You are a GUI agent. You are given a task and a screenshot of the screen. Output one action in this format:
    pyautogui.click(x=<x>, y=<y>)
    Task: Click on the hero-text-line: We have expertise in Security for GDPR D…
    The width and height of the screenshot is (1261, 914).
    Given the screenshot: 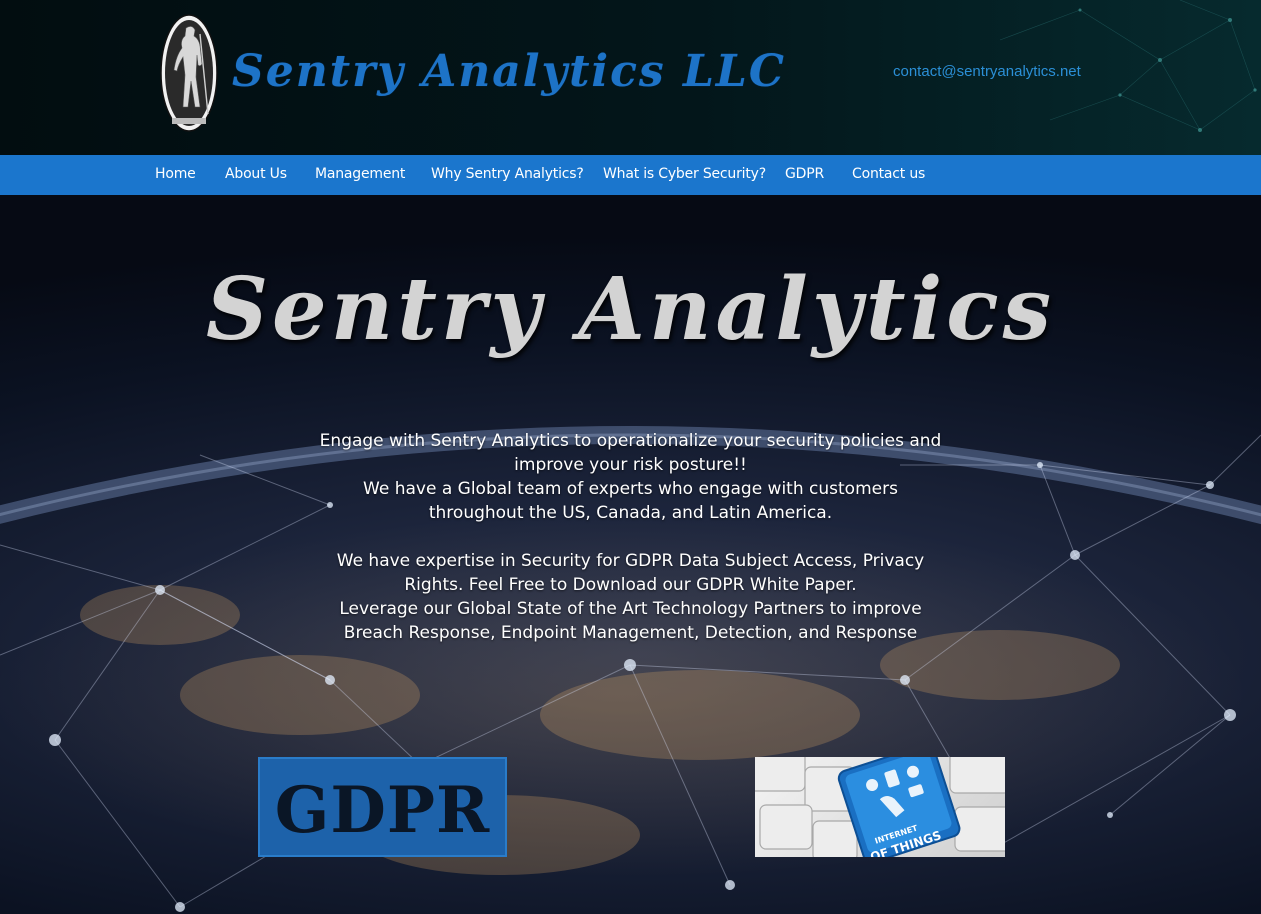 What is the action you would take?
    pyautogui.click(x=630, y=561)
    